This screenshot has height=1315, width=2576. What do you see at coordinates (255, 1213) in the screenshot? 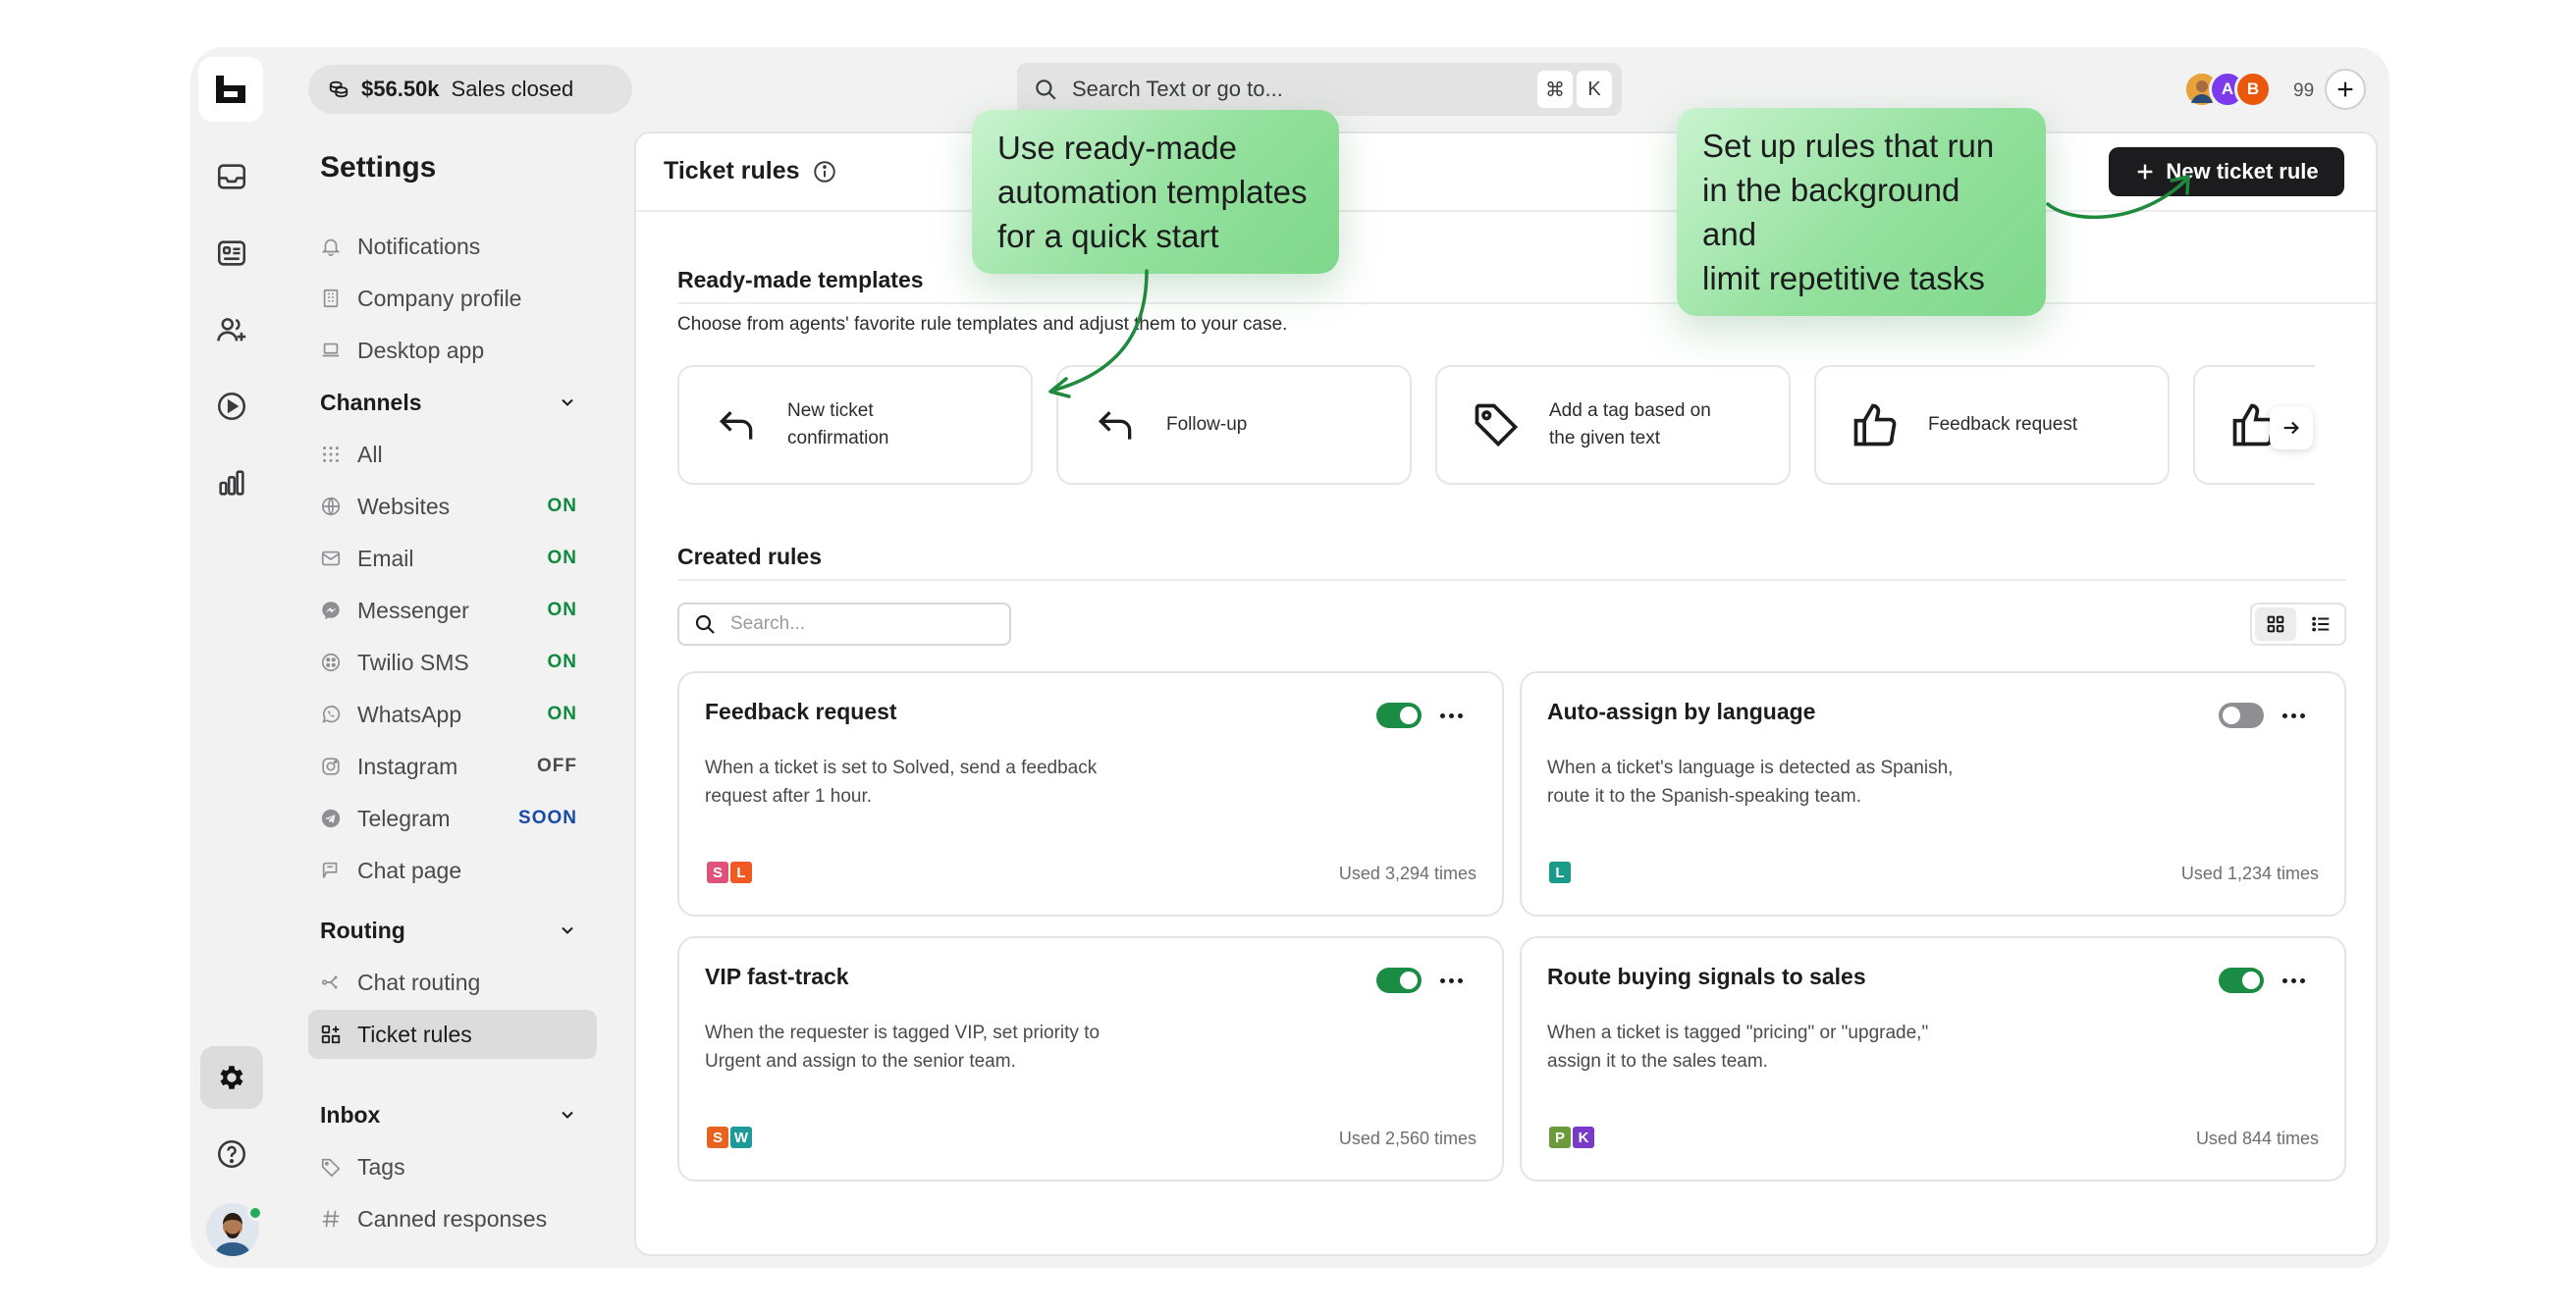
I see `online-status-dot` at bounding box center [255, 1213].